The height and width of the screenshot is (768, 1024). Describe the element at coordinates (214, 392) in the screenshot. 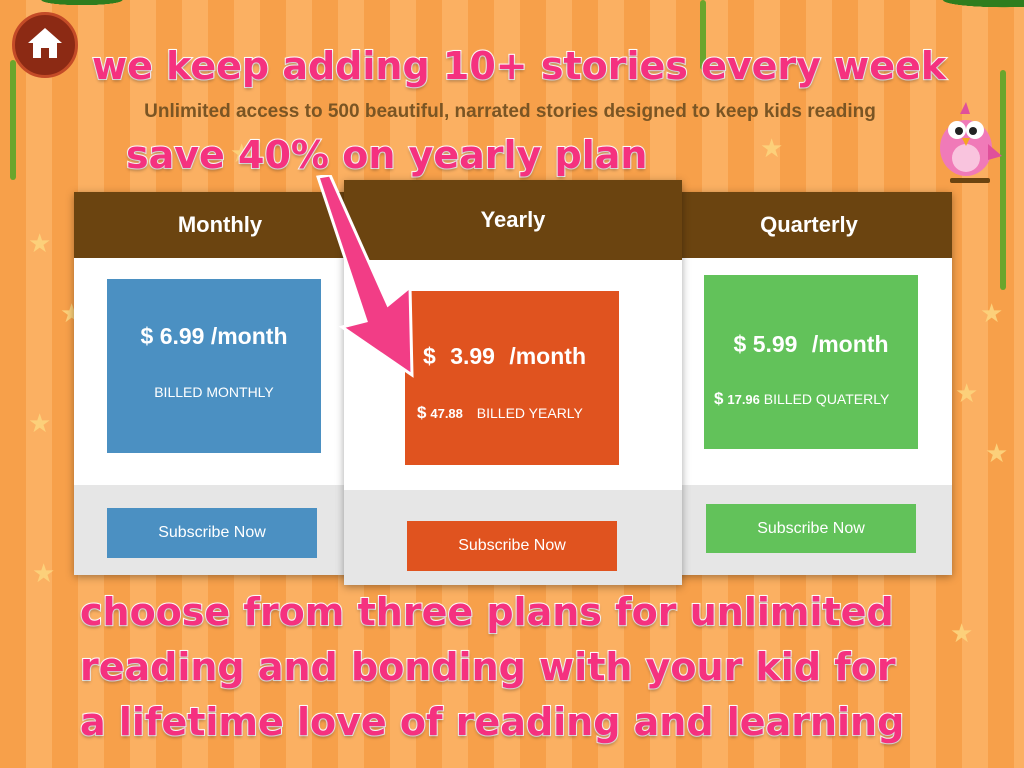

I see `billing-note-monthly: BILLED MONTHLY` at that location.